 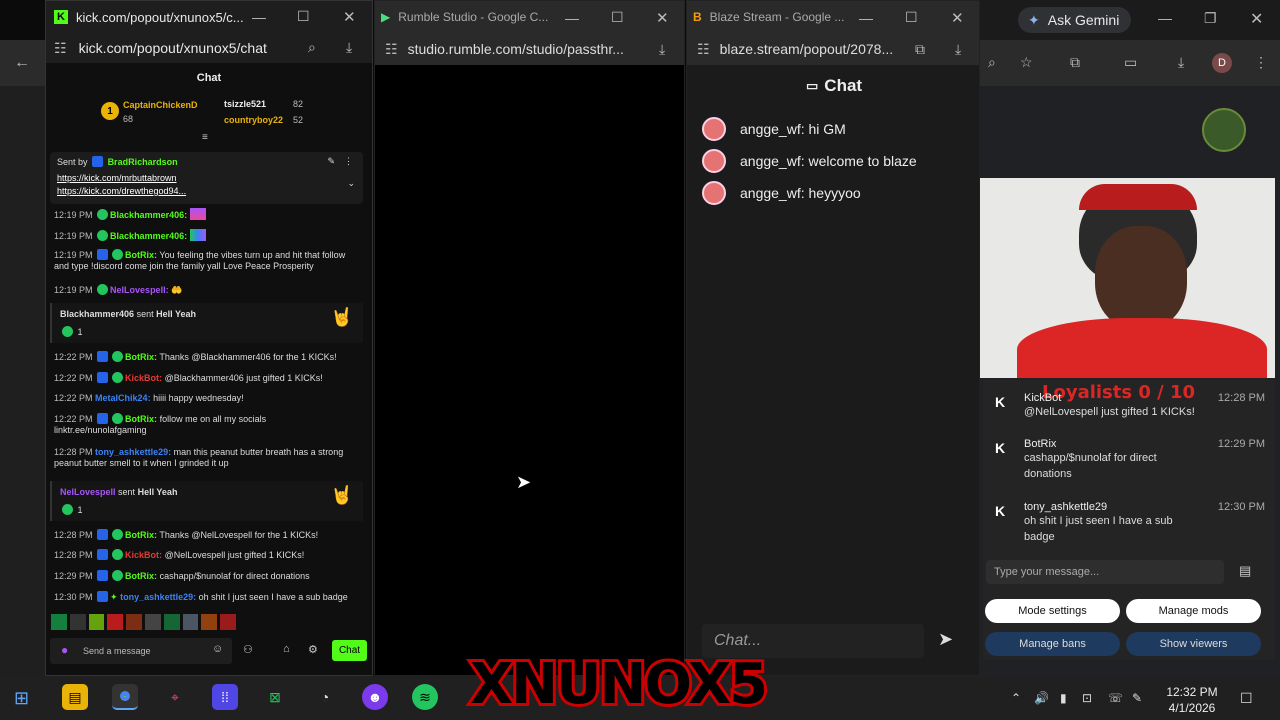 I want to click on kicks-icon, so click(x=67, y=331).